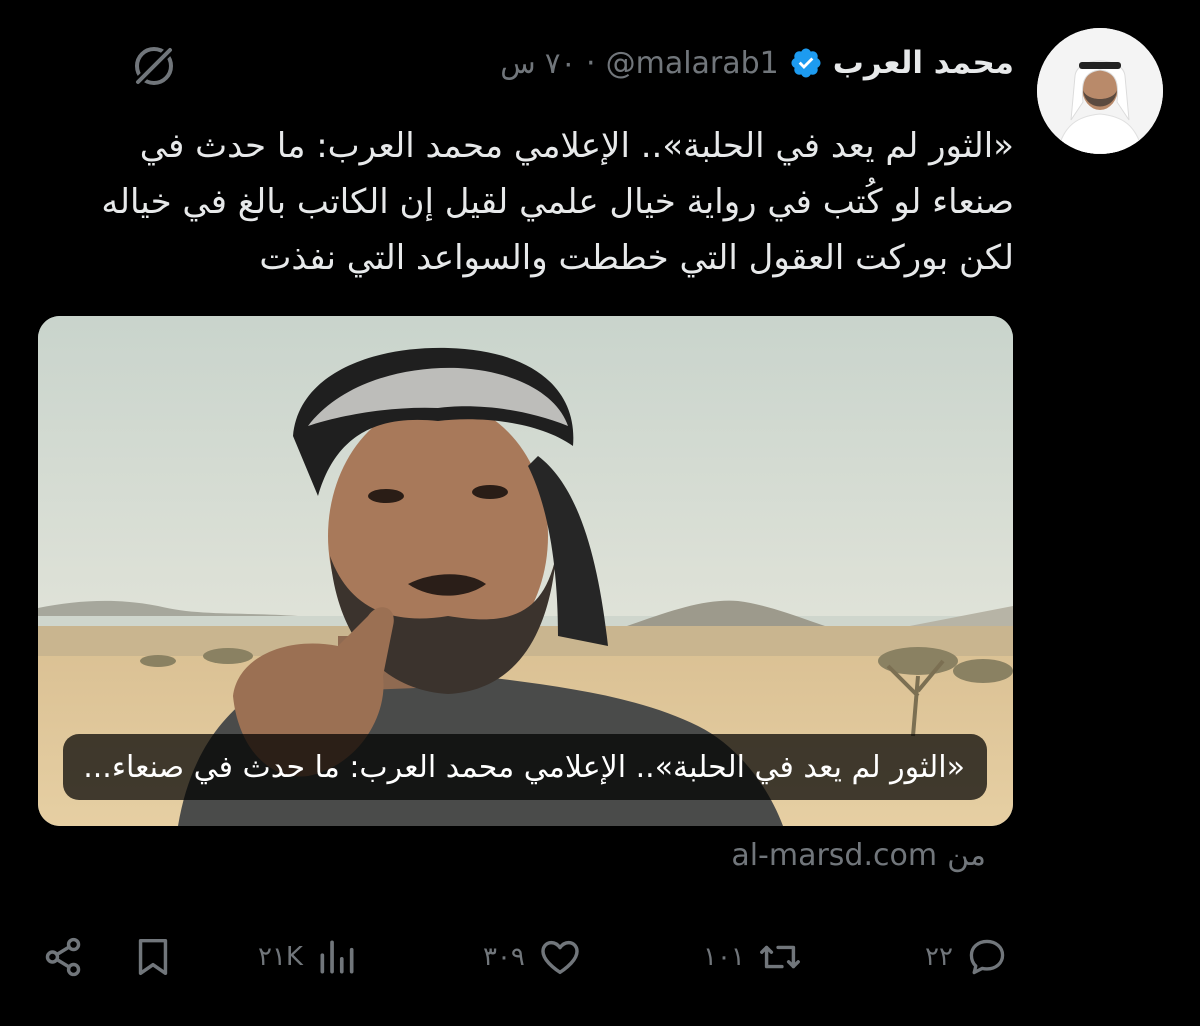  I want to click on retweet-button: ١٠١, so click(753, 957).